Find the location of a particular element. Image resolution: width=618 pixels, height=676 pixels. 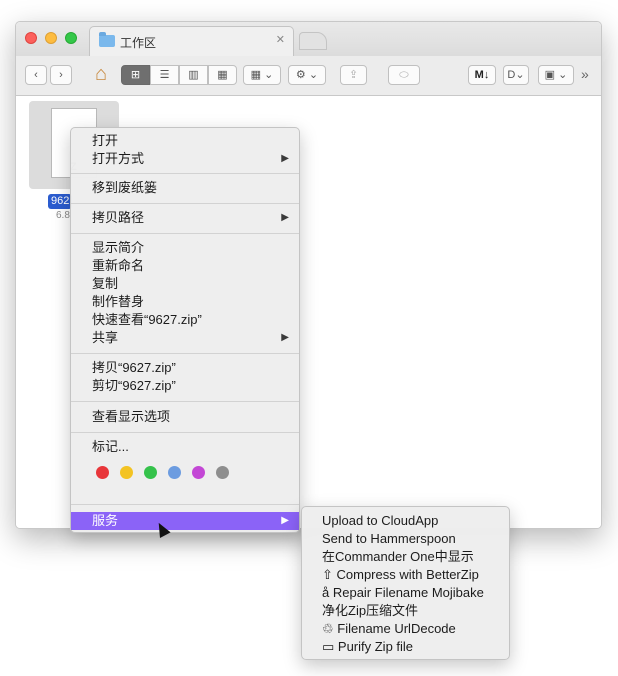

menu-item-share: 共享 ▶ is located at coordinates (185, 338).